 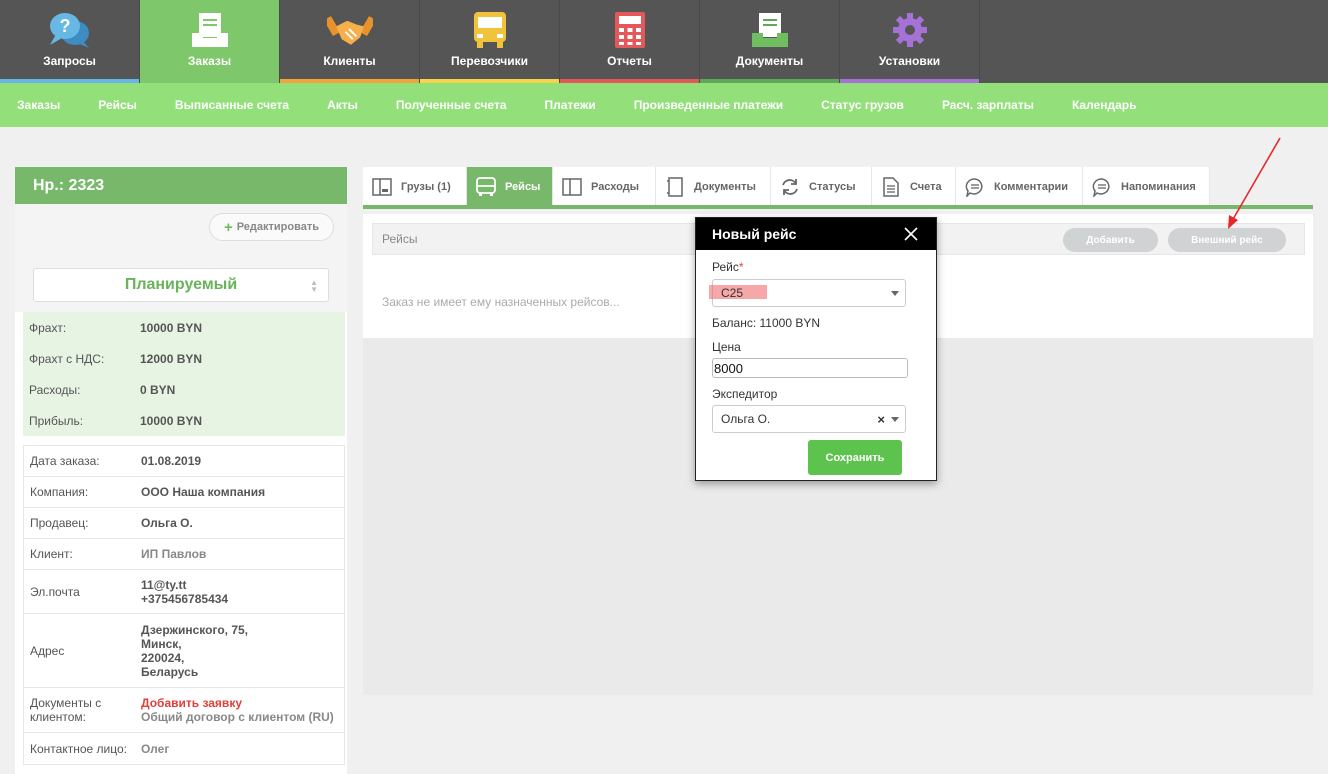 I want to click on info-row-date: Дата заказа: 01.08.2019, so click(x=184, y=461).